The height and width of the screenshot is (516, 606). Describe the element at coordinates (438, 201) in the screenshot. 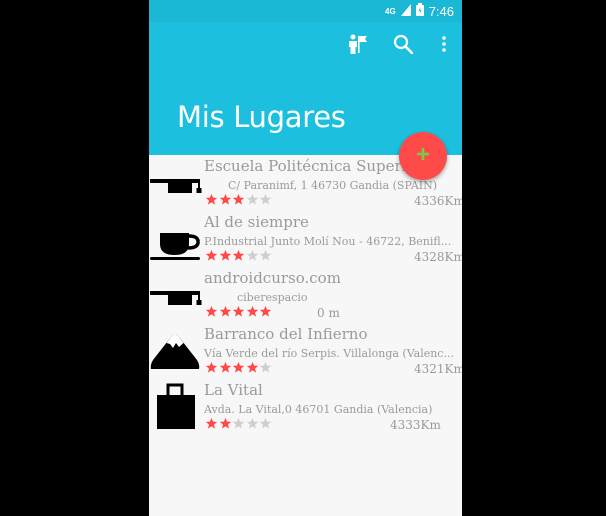

I see `place-distance: 4336Km` at that location.